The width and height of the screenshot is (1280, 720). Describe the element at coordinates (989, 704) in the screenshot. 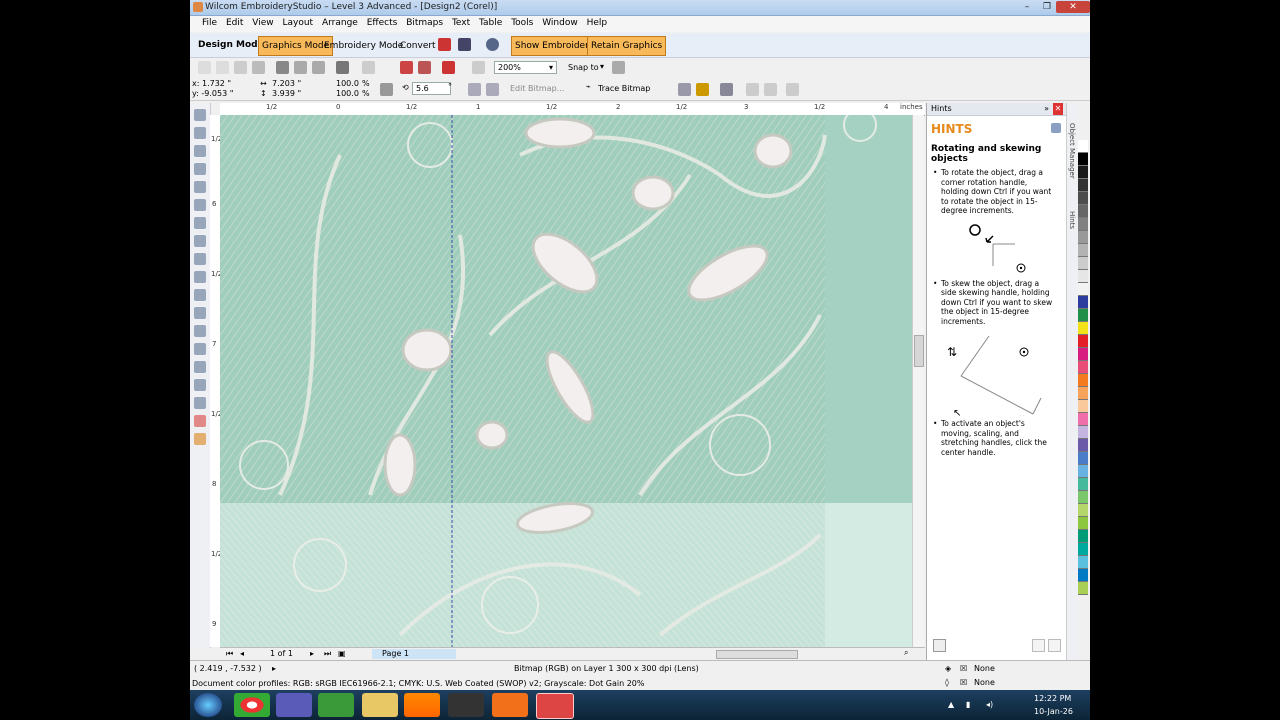

I see `volume-icon: ◂)` at that location.